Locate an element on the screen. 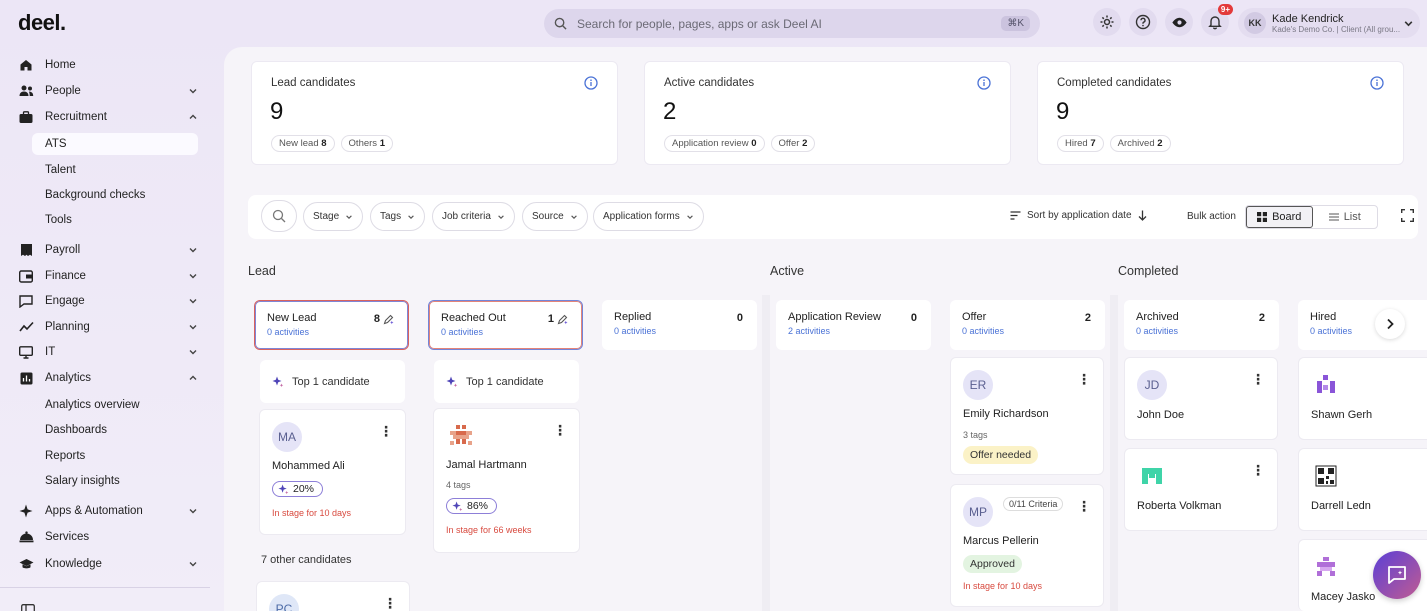  list-view-button: List is located at coordinates (1345, 217).